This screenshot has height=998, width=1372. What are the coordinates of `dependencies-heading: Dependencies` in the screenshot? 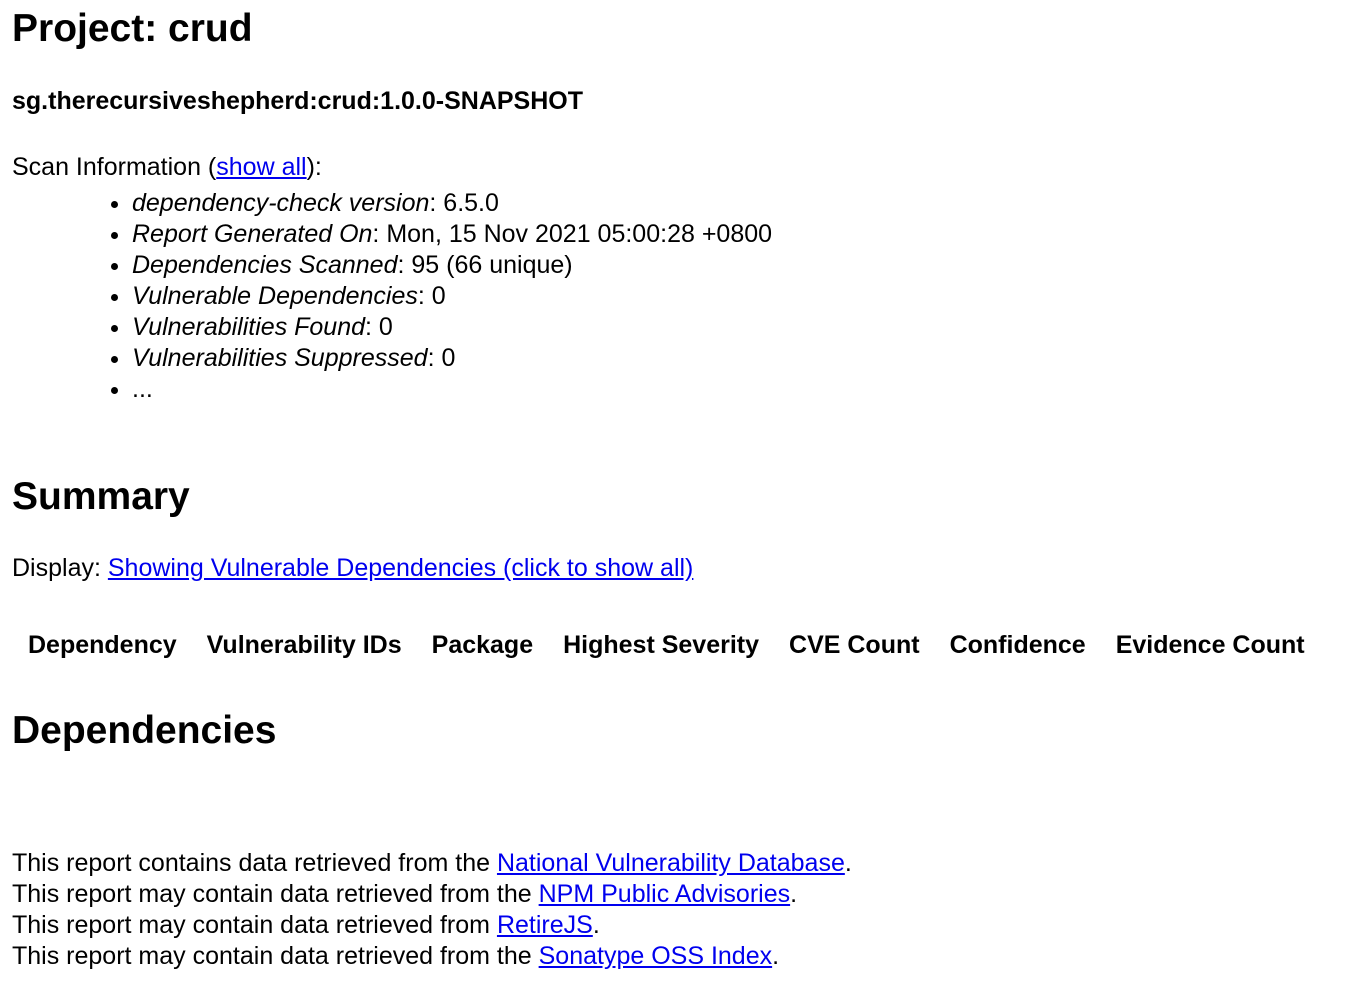 It's located at (144, 730).